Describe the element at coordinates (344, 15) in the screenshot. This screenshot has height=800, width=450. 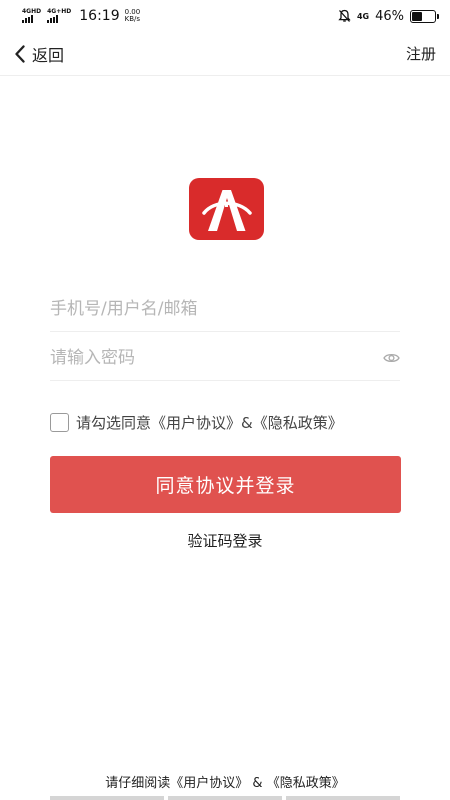
I see `bell-off-icon` at that location.